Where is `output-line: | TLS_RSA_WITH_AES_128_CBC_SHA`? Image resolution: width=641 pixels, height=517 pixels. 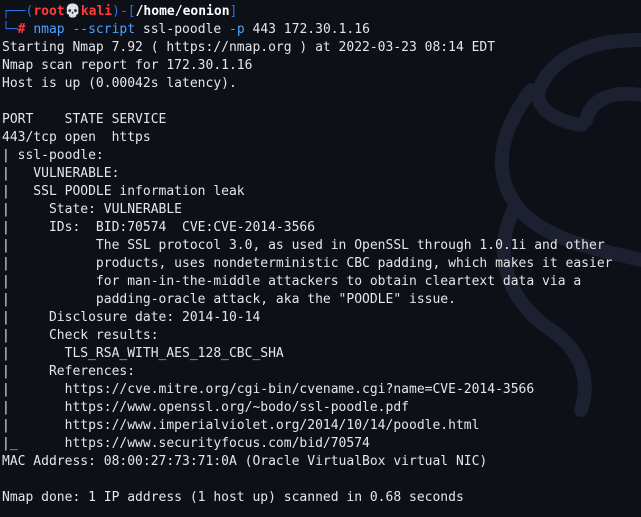 output-line: | TLS_RSA_WITH_AES_128_CBC_SHA is located at coordinates (143, 353).